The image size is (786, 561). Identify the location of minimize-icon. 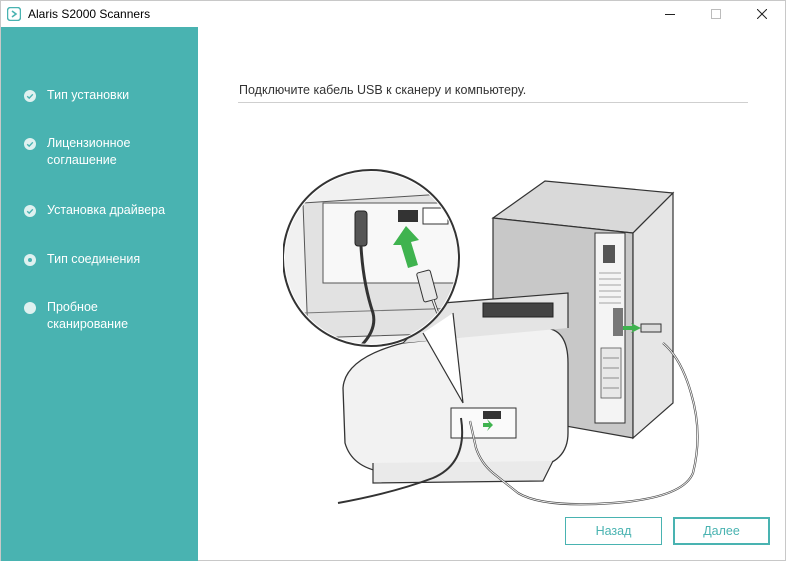
(670, 14).